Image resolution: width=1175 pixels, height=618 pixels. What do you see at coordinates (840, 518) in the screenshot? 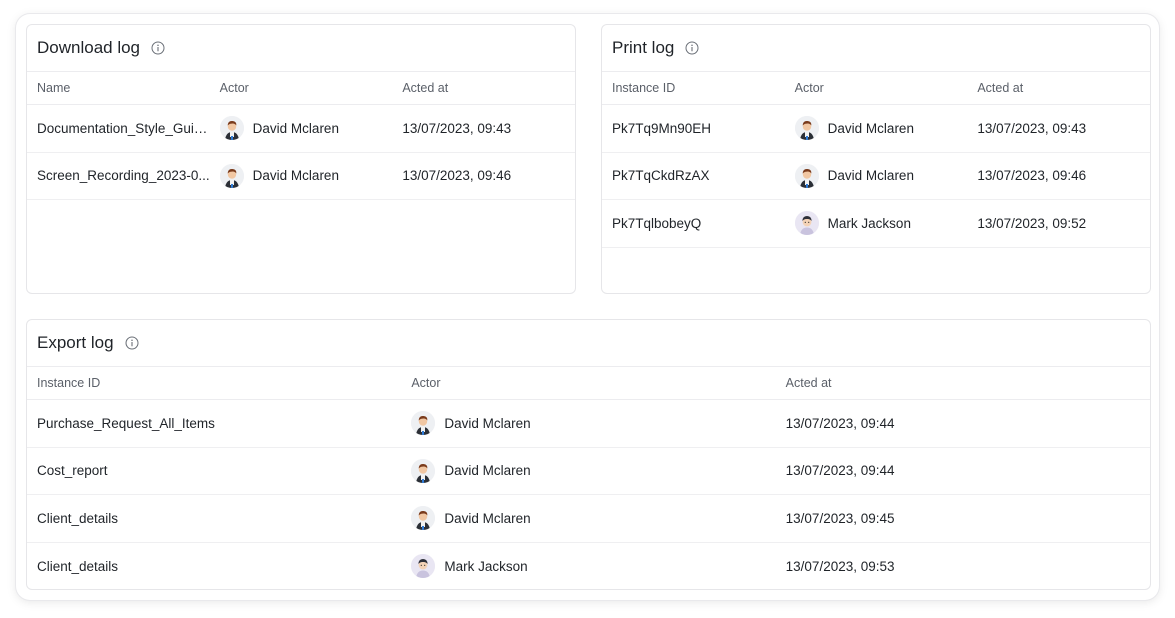
I see `acted-at: 13/07/2023, 09:45` at bounding box center [840, 518].